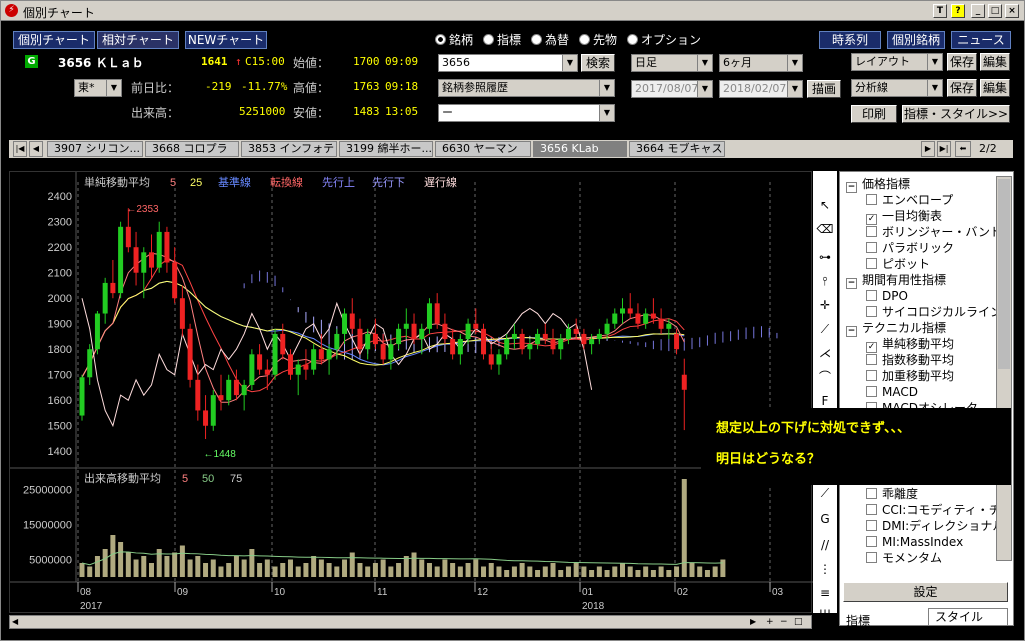  What do you see at coordinates (138, 40) in the screenshot?
I see `relative-chart-button: 相対チャート` at bounding box center [138, 40].